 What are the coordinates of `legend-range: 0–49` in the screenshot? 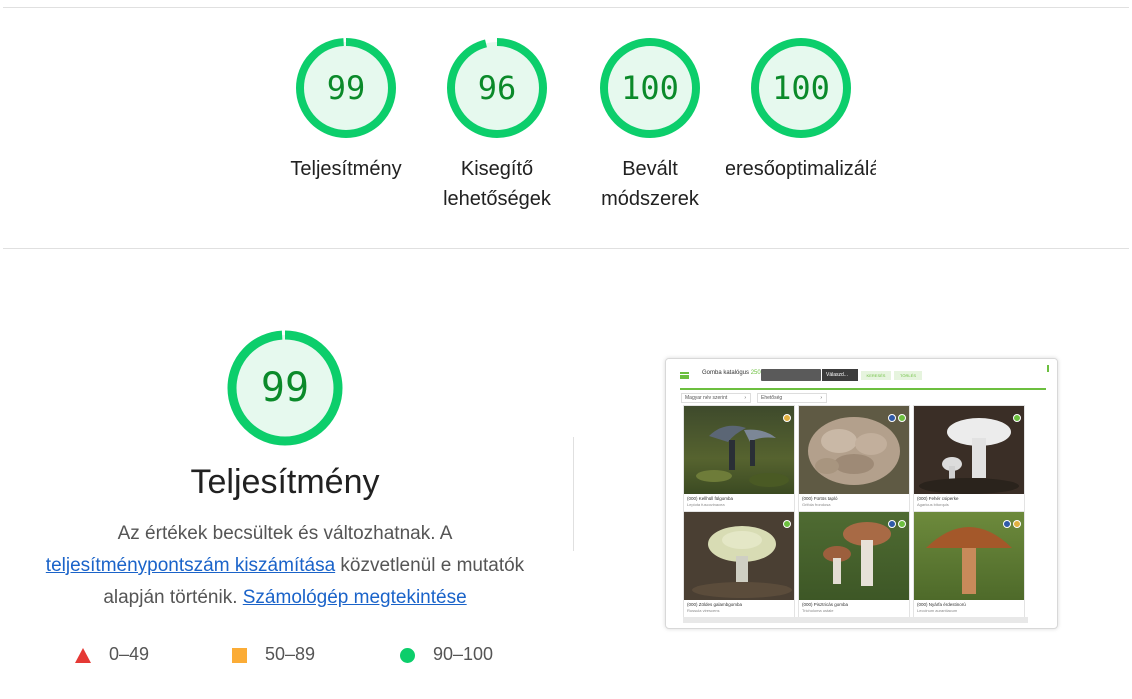 It's located at (129, 654).